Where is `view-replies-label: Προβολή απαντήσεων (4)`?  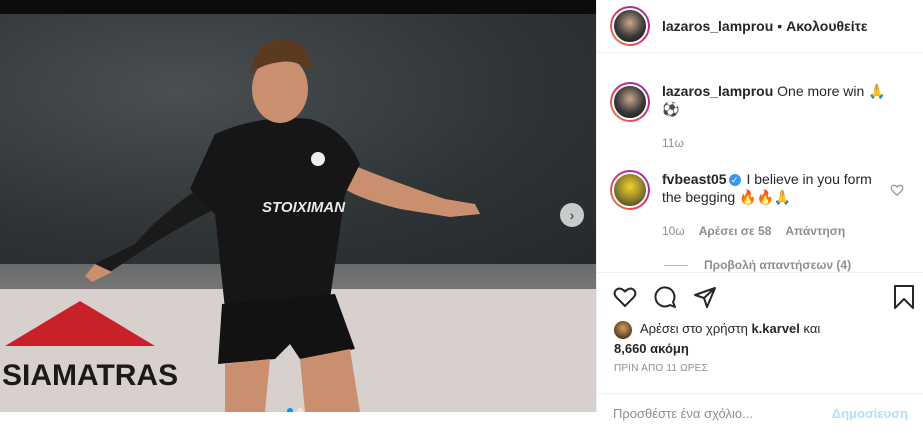
view-replies-label: Προβολή απαντήσεων (4) is located at coordinates (778, 265).